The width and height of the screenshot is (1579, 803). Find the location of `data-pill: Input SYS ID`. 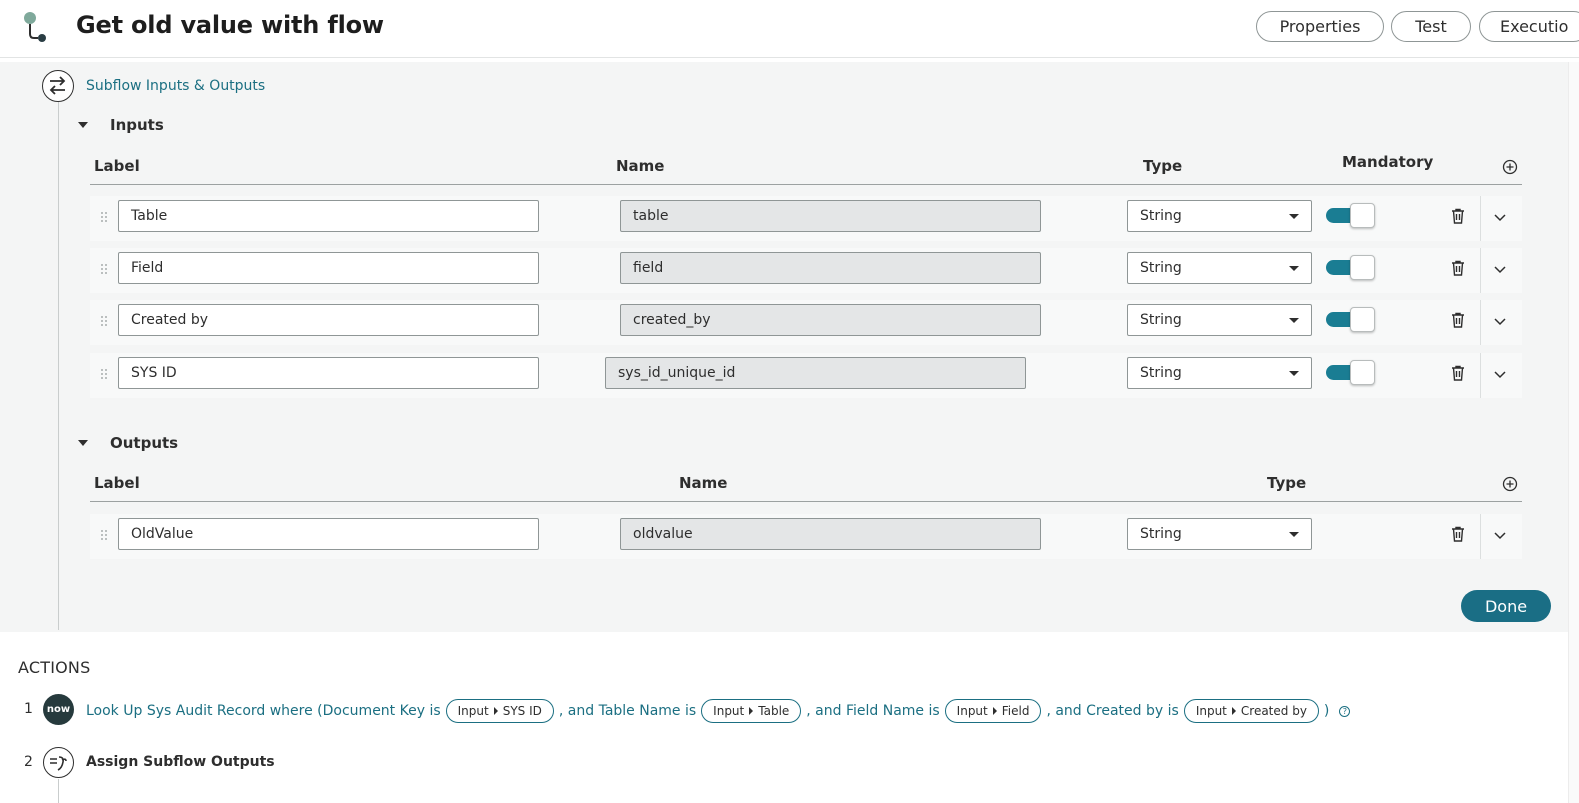

data-pill: Input SYS ID is located at coordinates (499, 711).